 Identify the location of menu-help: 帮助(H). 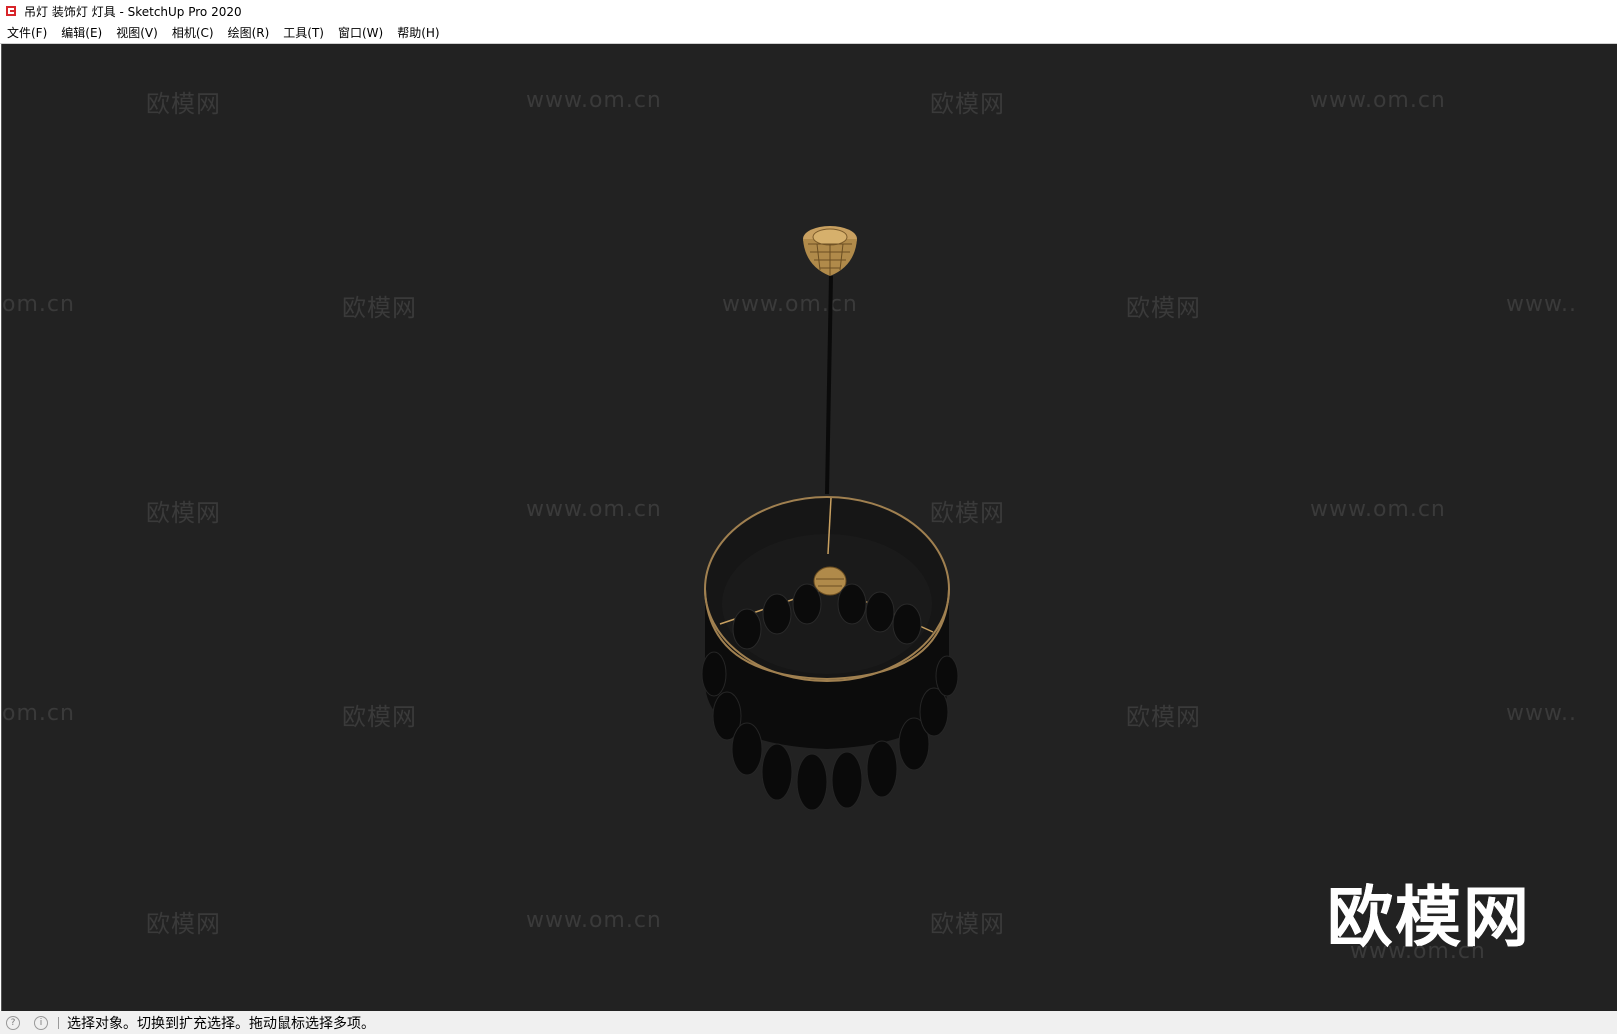
(418, 32).